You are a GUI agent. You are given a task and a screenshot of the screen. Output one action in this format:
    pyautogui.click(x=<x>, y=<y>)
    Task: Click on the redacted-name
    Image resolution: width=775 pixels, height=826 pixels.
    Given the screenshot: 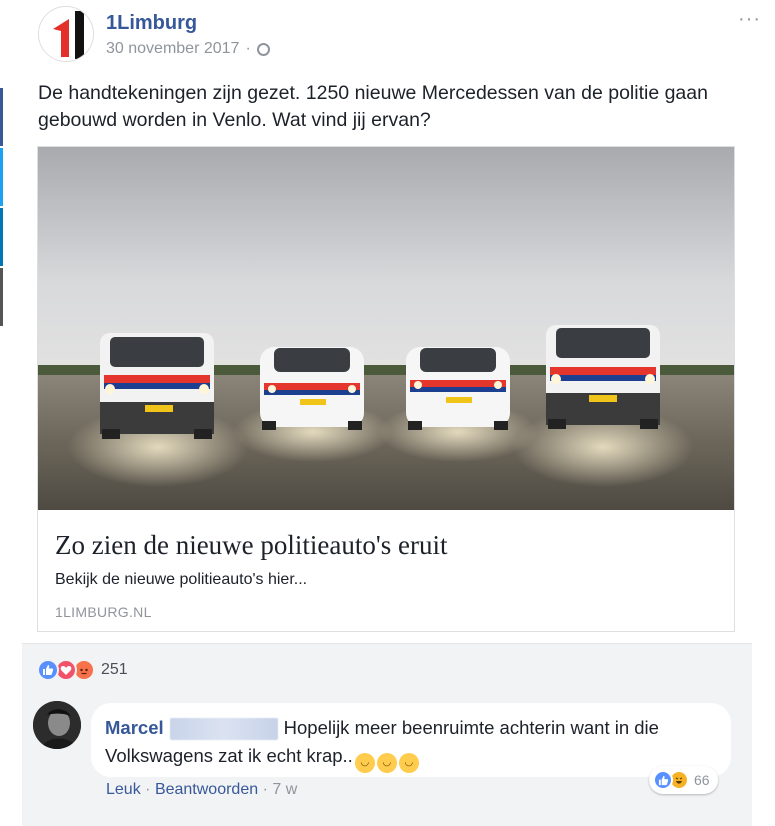 What is the action you would take?
    pyautogui.click(x=223, y=729)
    